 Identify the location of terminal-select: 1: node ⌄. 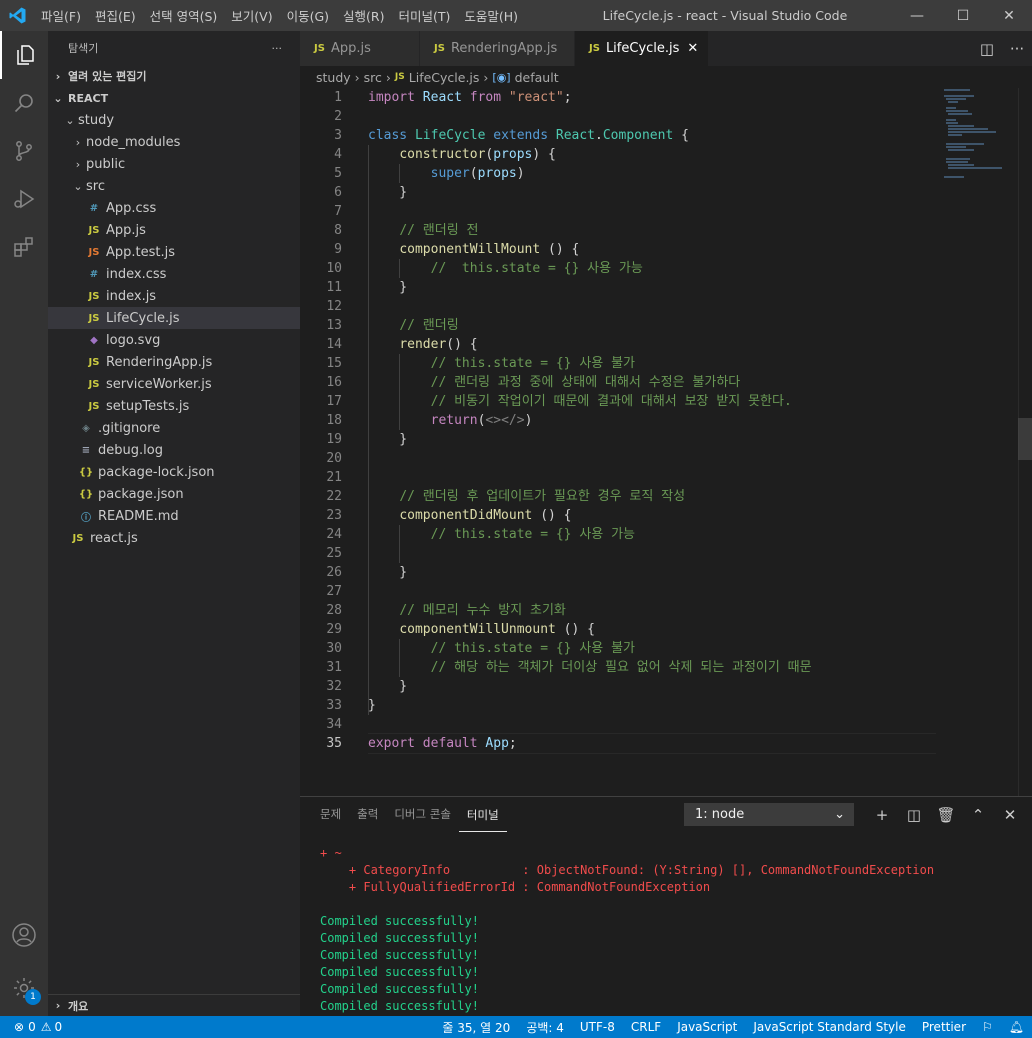
(769, 814).